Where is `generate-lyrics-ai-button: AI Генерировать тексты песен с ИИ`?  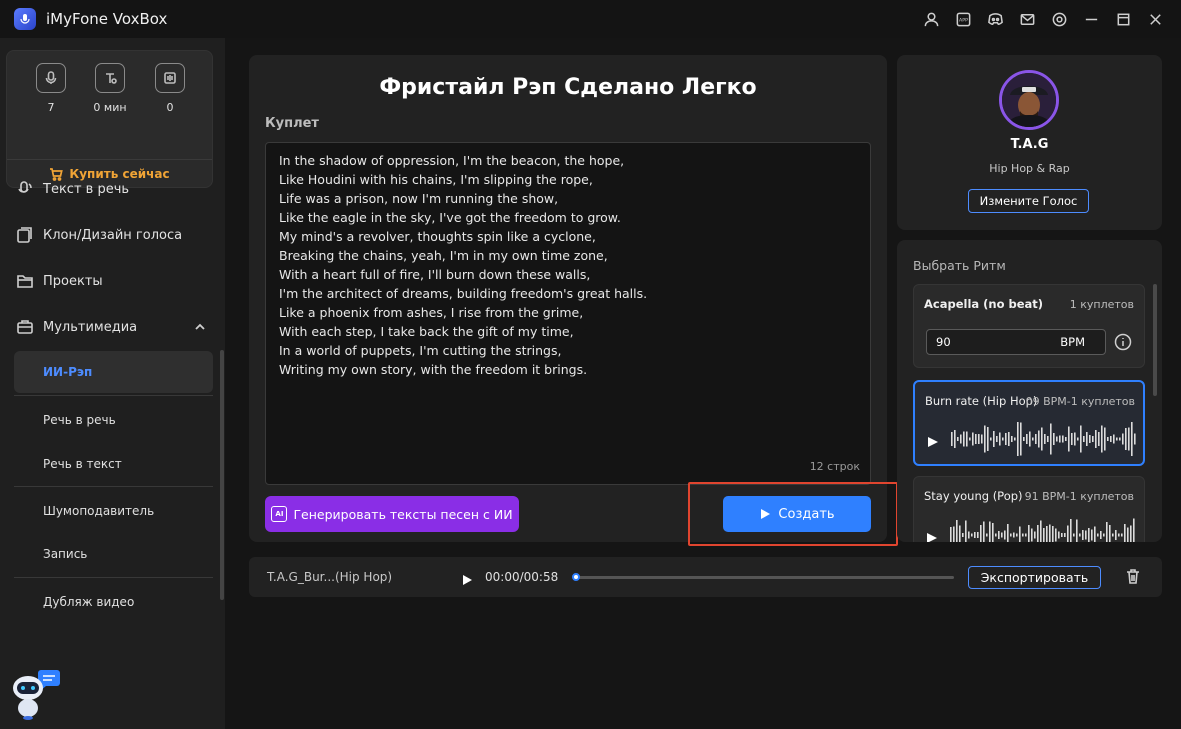
generate-lyrics-ai-button: AI Генерировать тексты песен с ИИ is located at coordinates (392, 514).